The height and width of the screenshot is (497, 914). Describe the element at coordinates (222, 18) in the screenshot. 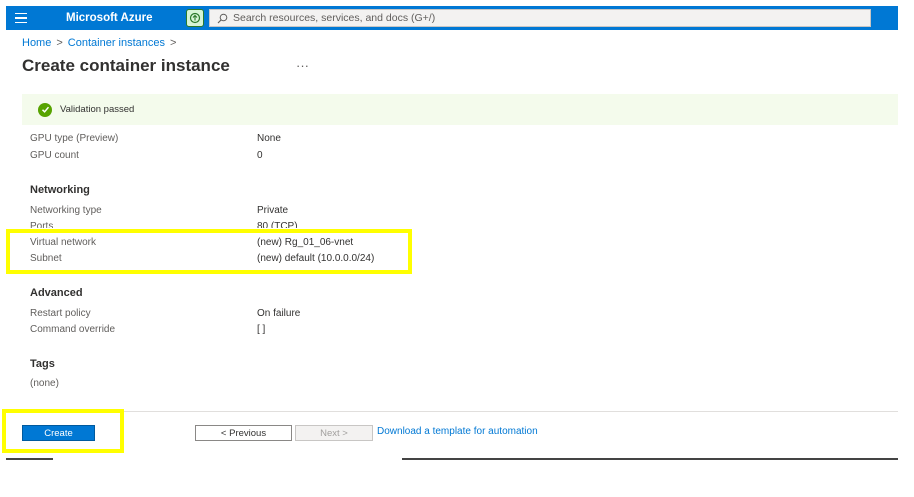

I see `search-icon` at that location.